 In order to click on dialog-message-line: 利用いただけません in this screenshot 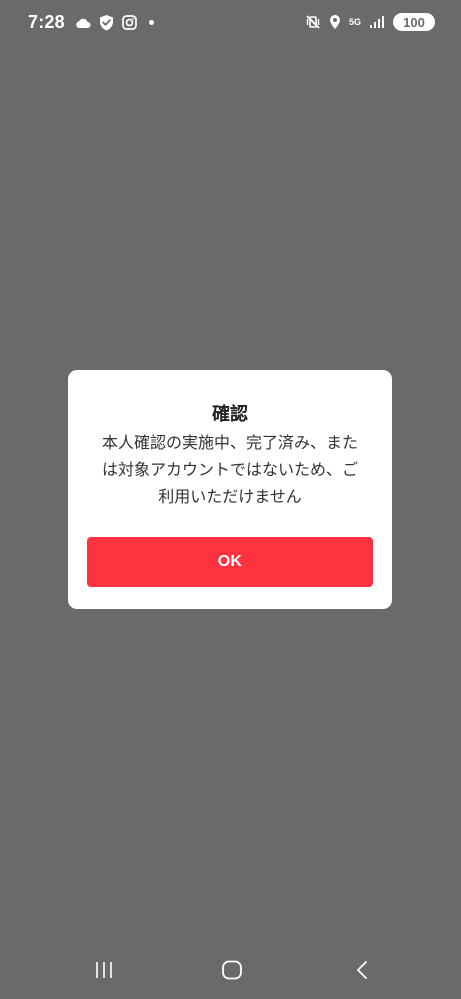, I will do `click(230, 496)`.